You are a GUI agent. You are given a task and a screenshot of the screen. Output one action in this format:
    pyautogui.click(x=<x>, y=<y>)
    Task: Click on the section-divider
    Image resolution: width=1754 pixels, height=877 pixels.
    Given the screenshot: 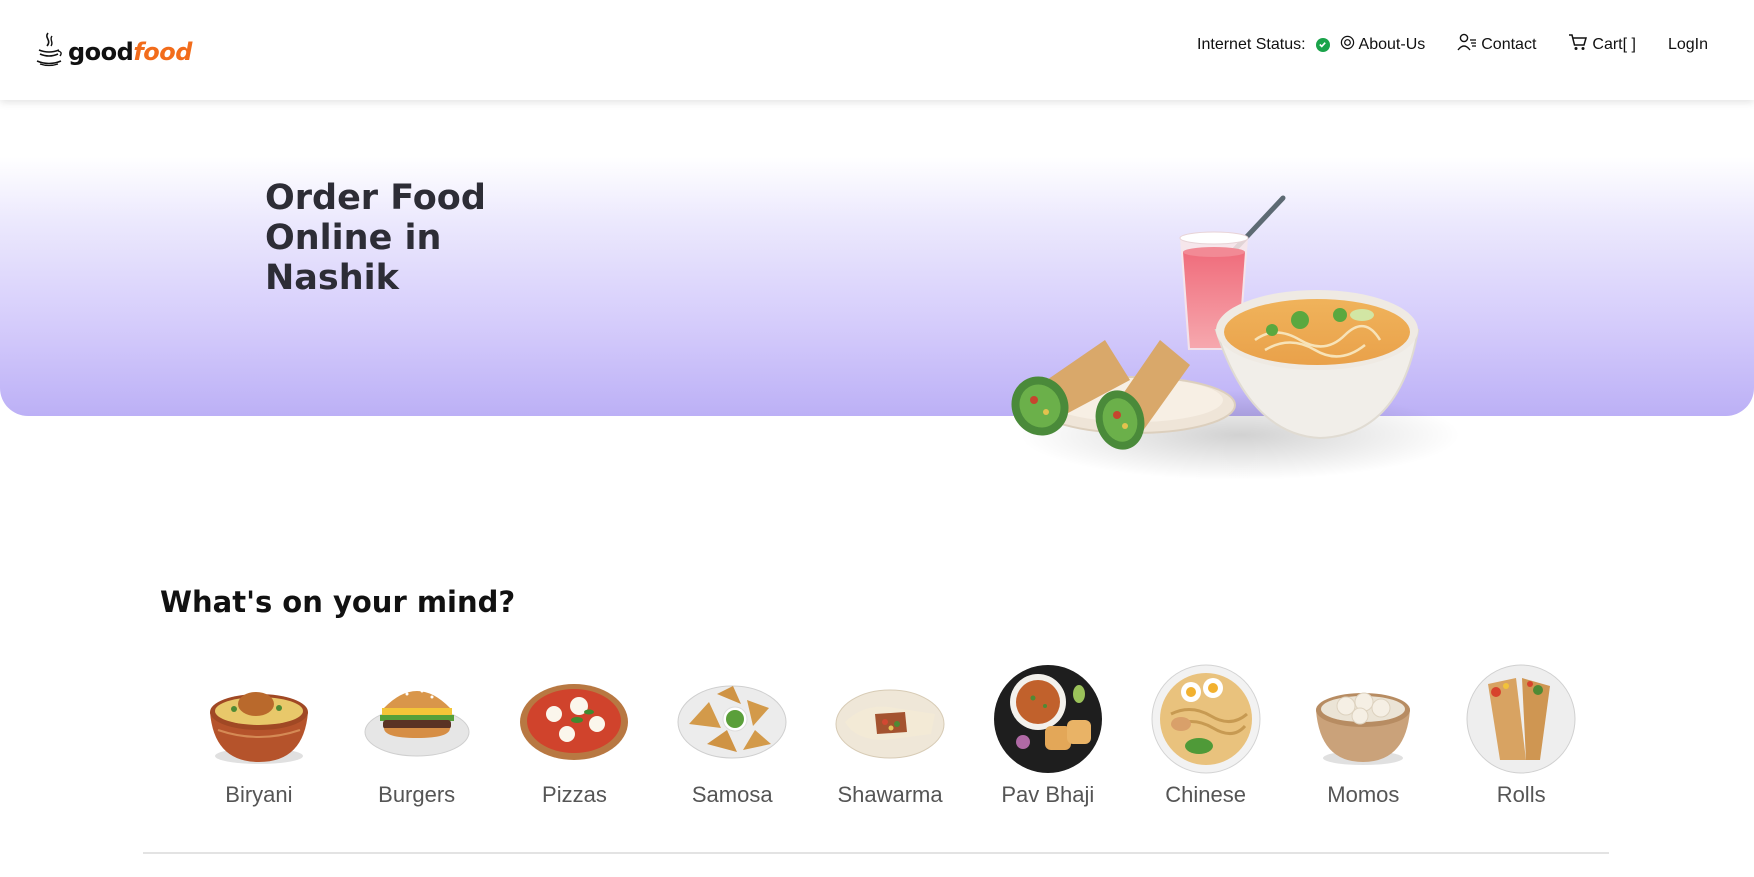 What is the action you would take?
    pyautogui.click(x=876, y=853)
    